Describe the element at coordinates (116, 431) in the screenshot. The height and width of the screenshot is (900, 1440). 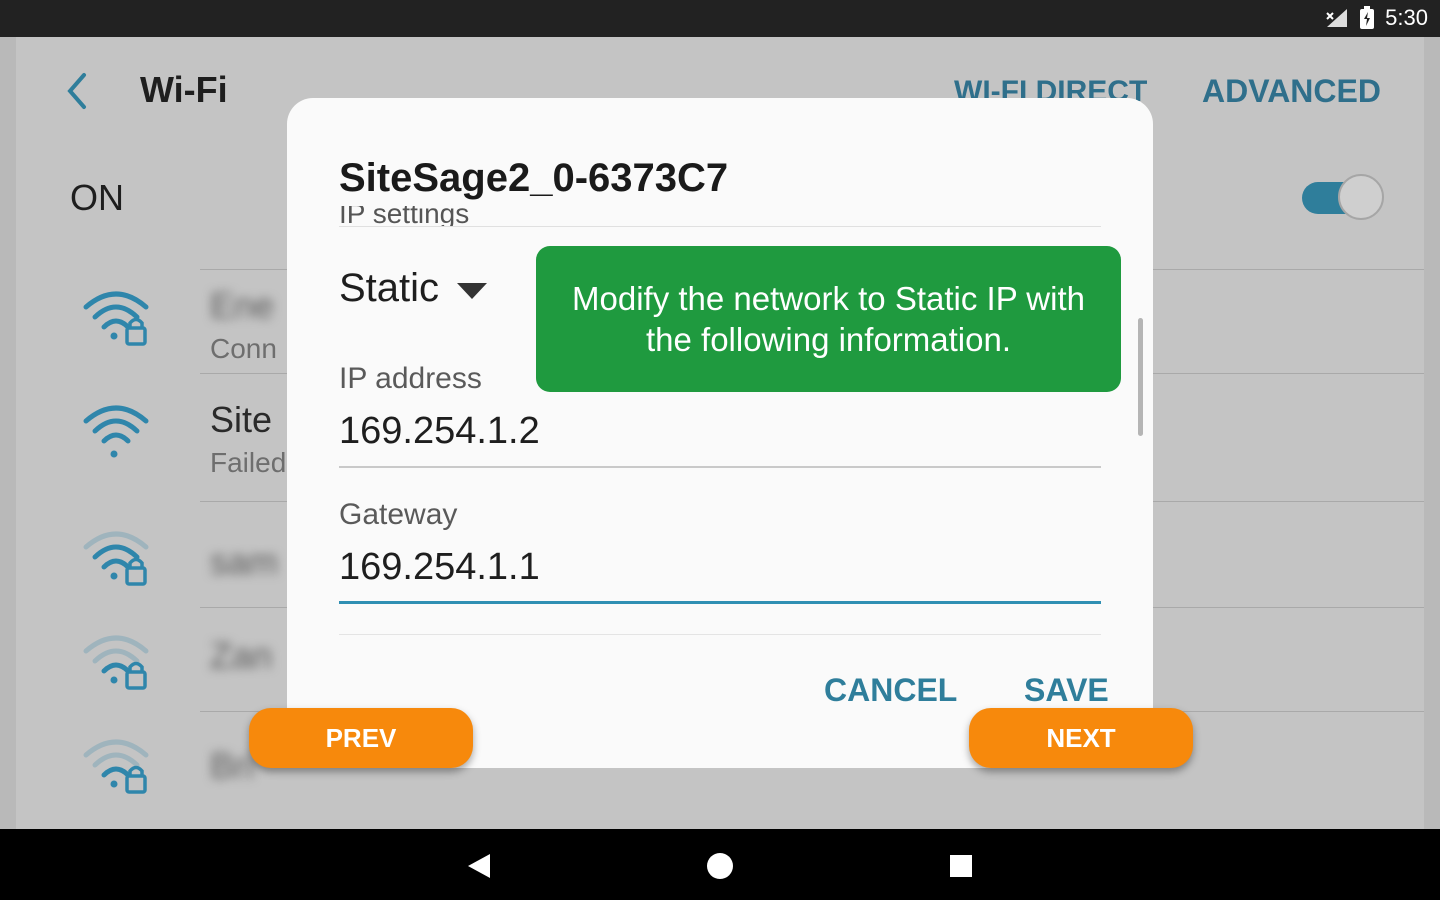
I see `wifi-icon` at that location.